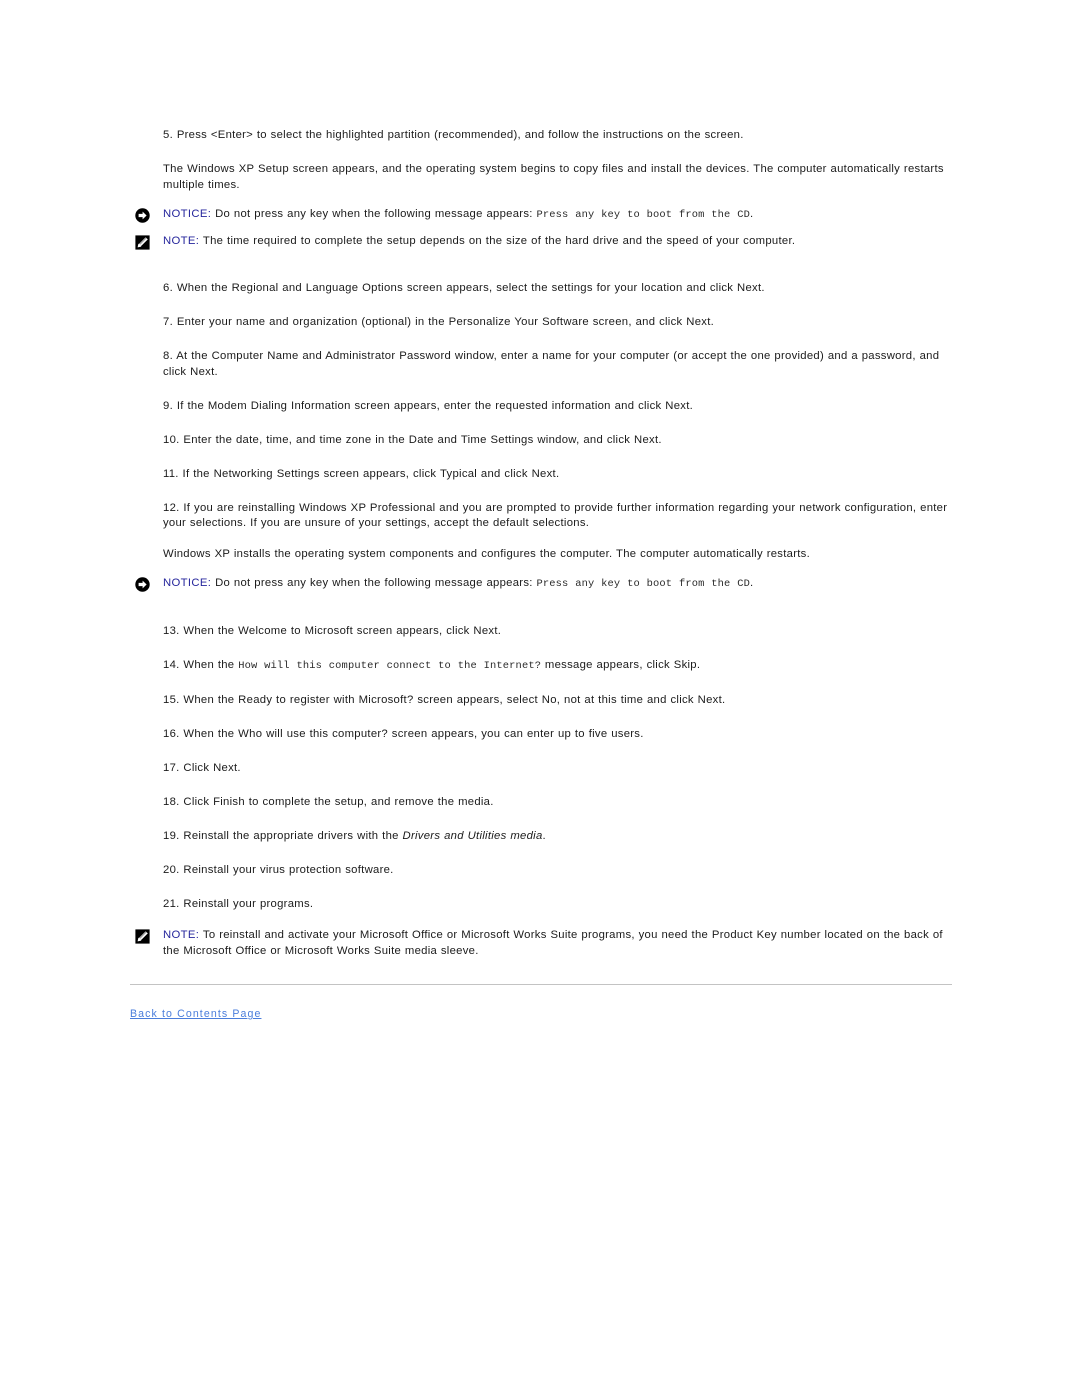  I want to click on list-item-number: 6., so click(168, 288).